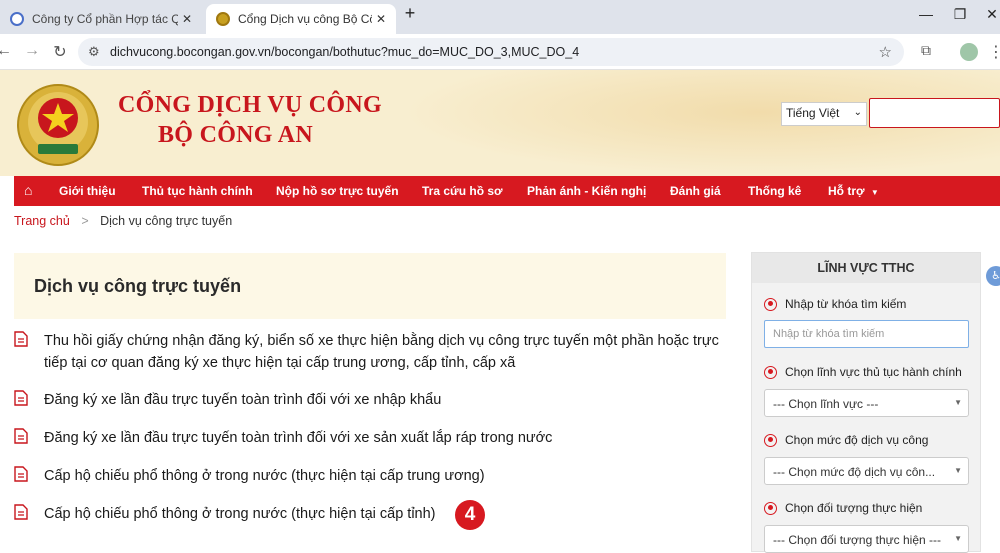 The height and width of the screenshot is (553, 1000). I want to click on level-select: --- Chọn mức độ dịch vụ côn... ▼, so click(866, 471).